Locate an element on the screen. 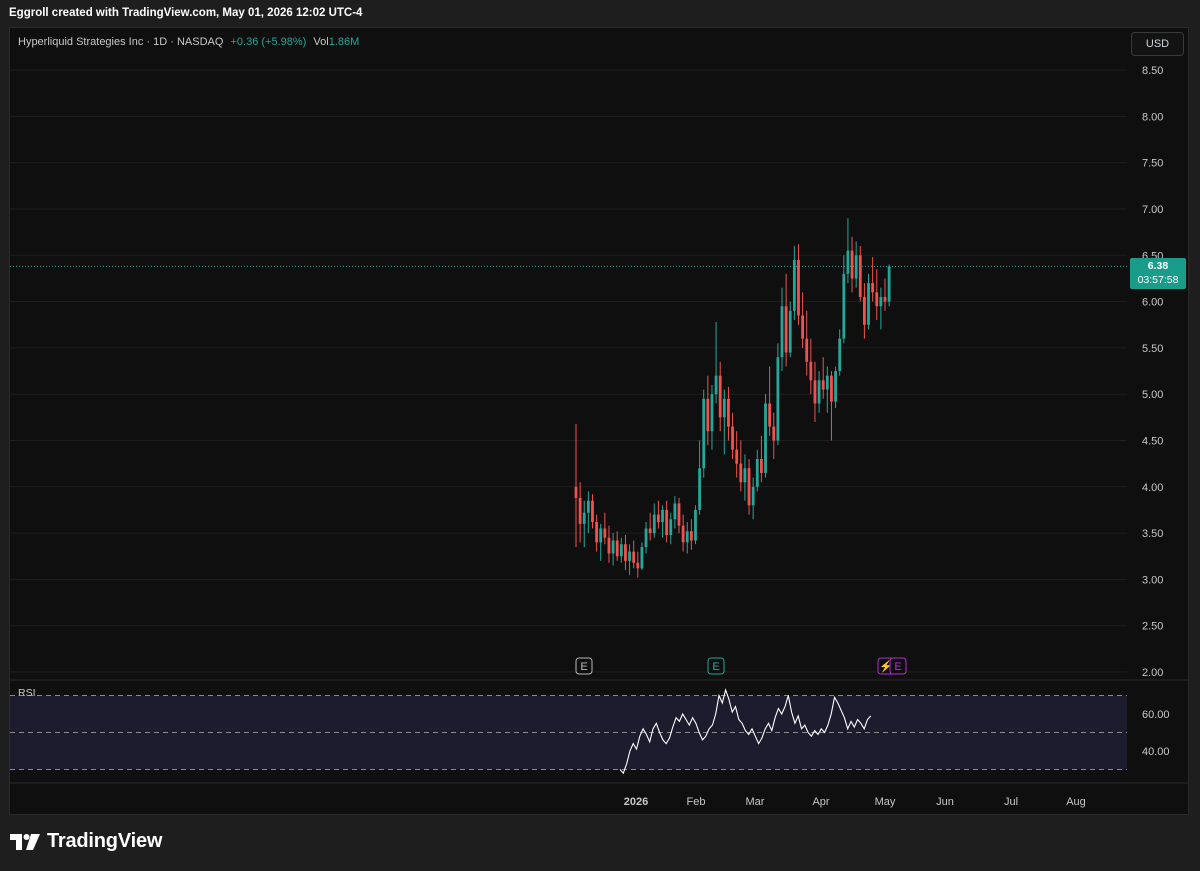 The image size is (1200, 871). price-change: +0.36 (+5.98%) is located at coordinates (268, 42).